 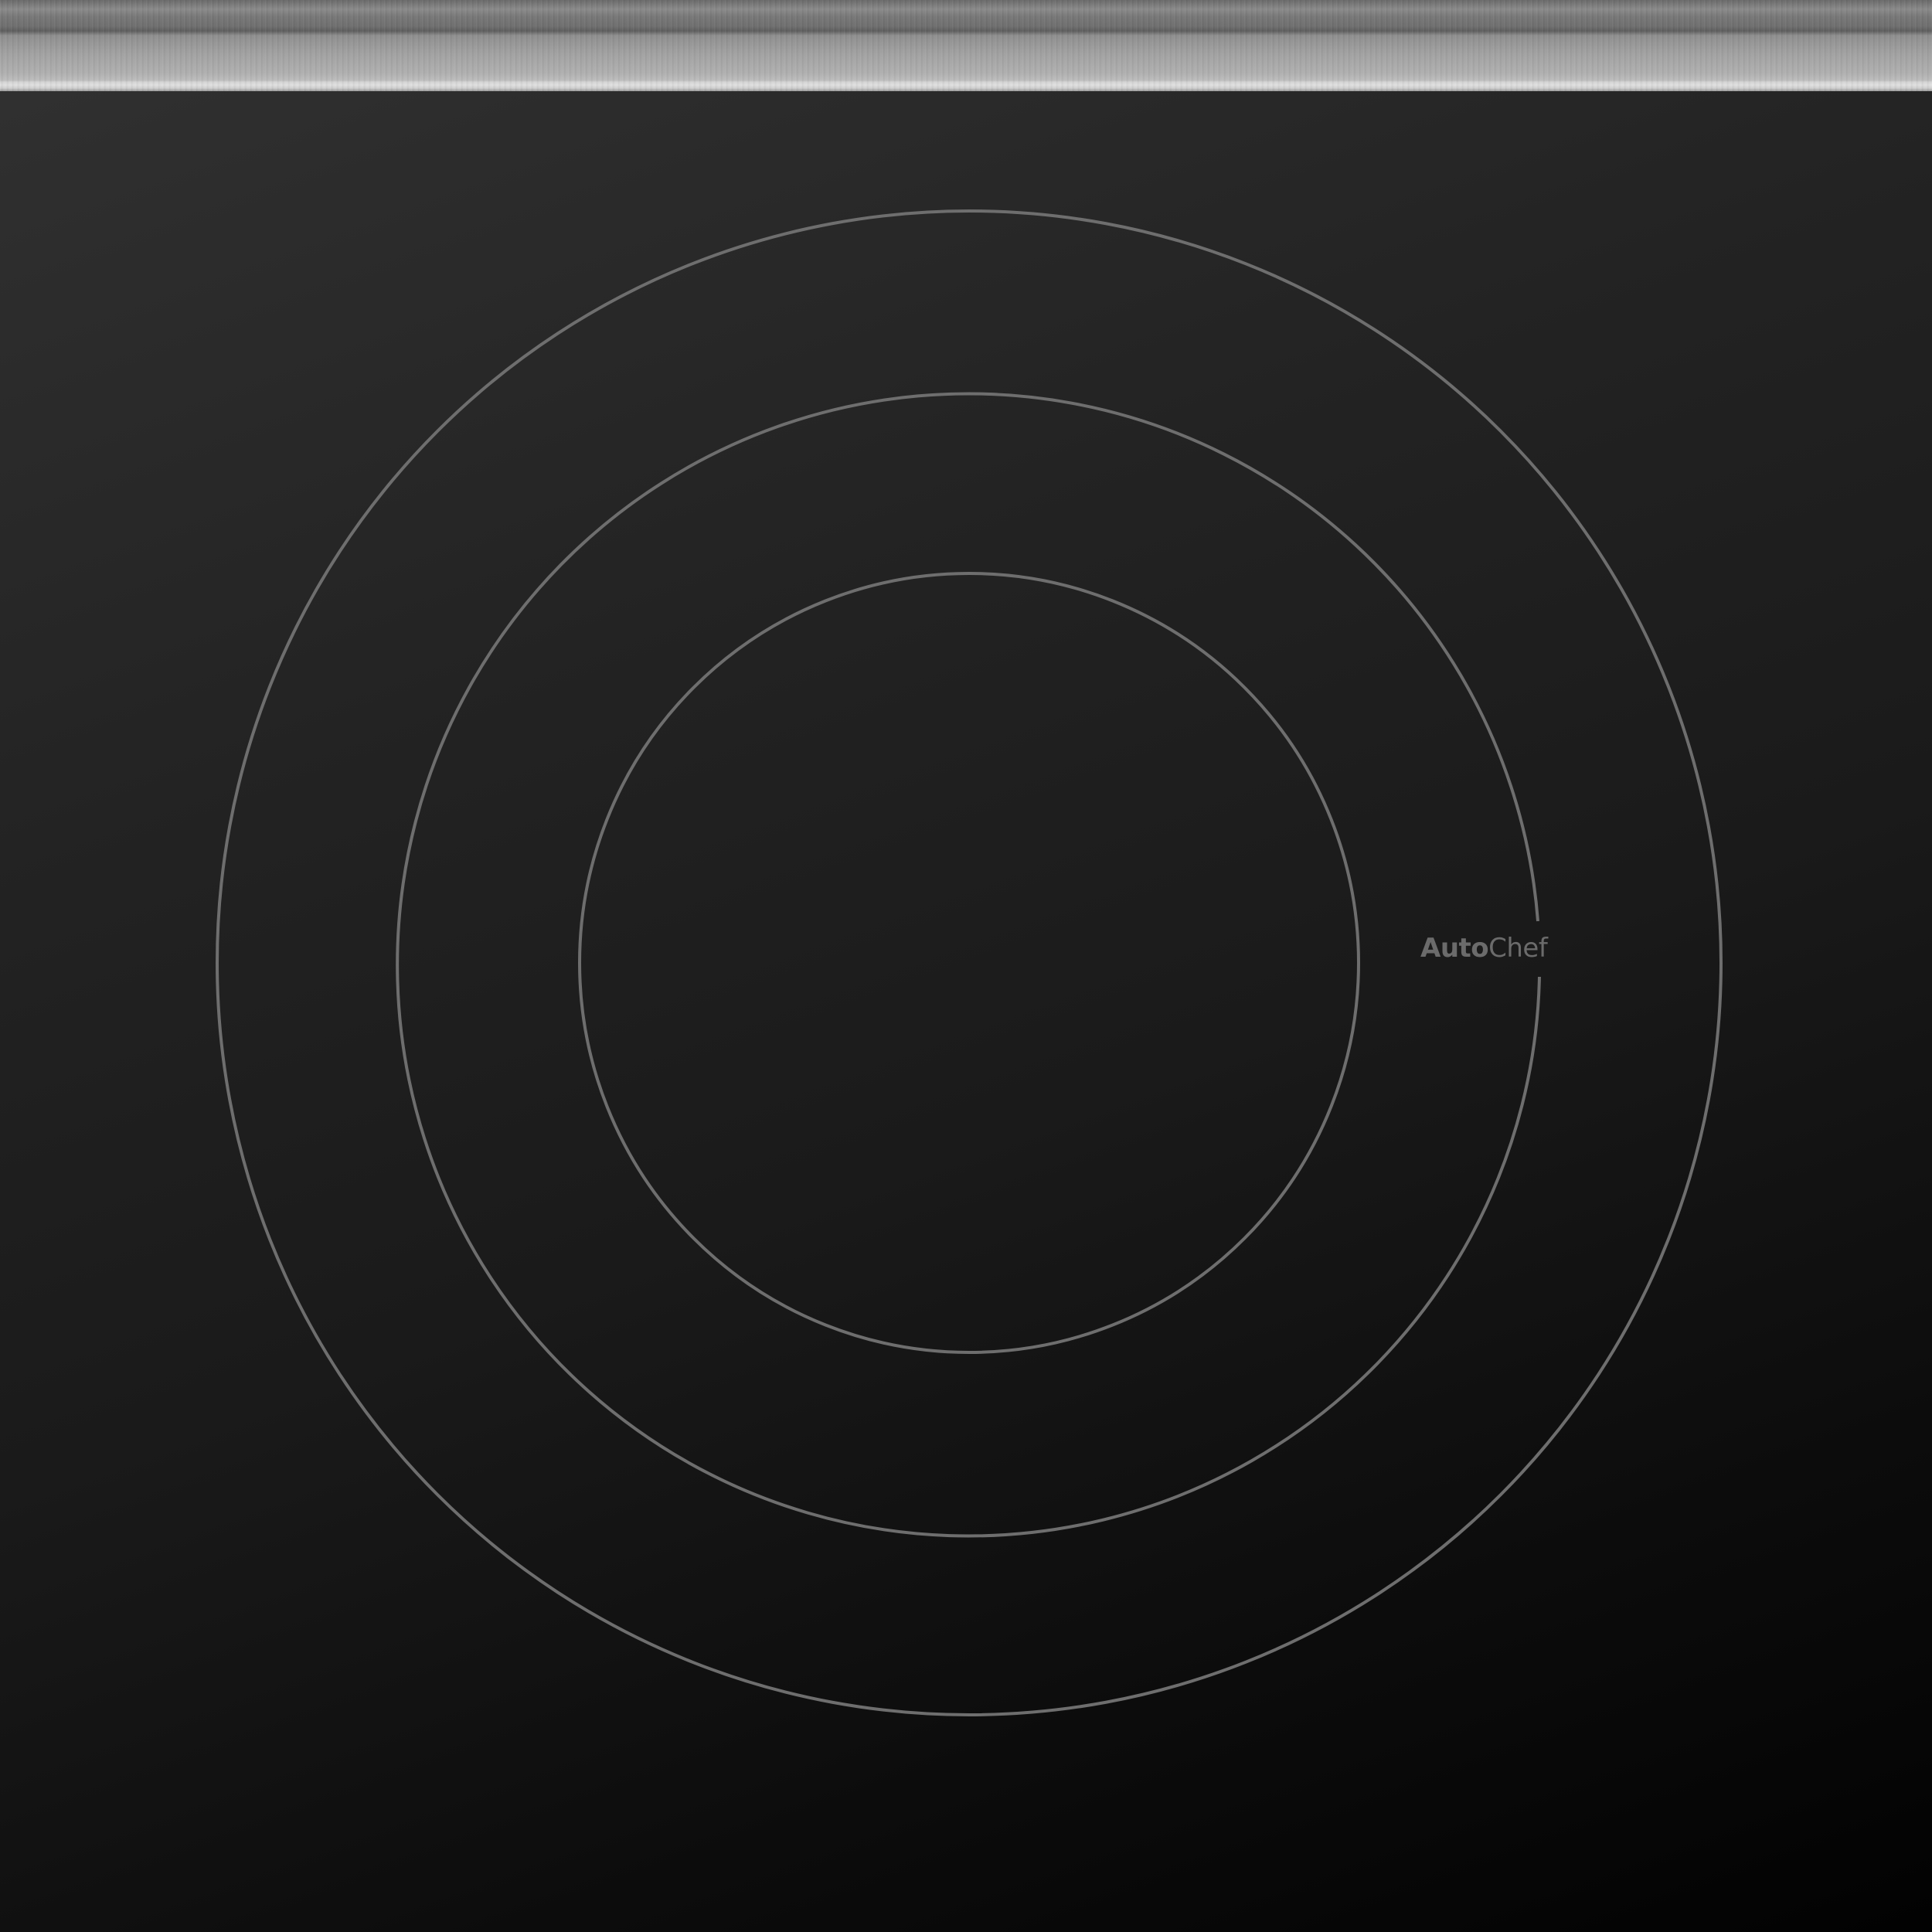 I want to click on brand-logo: AutoChef, so click(x=1484, y=948).